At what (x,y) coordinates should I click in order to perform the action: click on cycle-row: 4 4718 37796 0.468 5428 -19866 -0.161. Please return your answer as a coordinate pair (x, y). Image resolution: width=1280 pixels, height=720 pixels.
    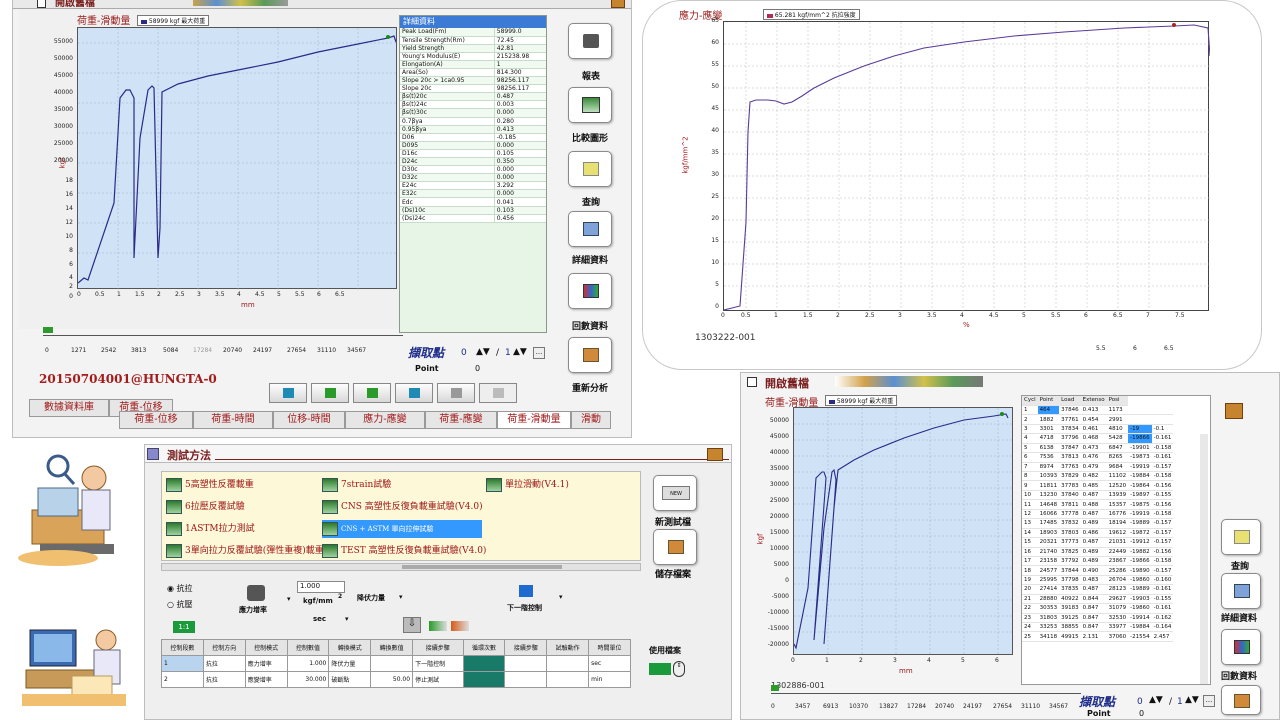
    Looking at the image, I should click on (1098, 438).